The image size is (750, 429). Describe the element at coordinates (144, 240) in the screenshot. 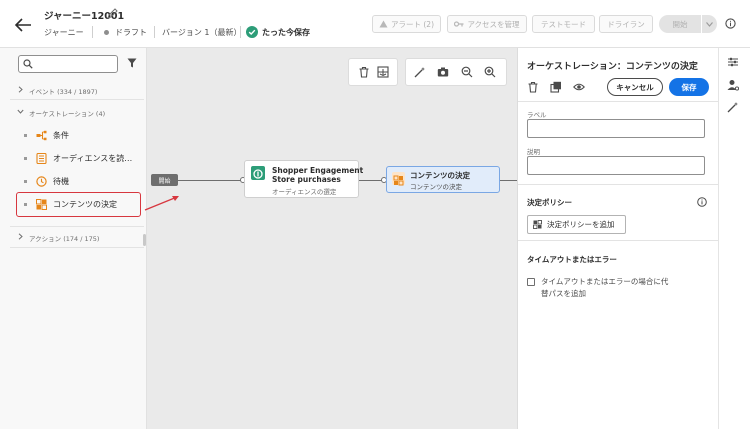

I see `scrollbar` at that location.